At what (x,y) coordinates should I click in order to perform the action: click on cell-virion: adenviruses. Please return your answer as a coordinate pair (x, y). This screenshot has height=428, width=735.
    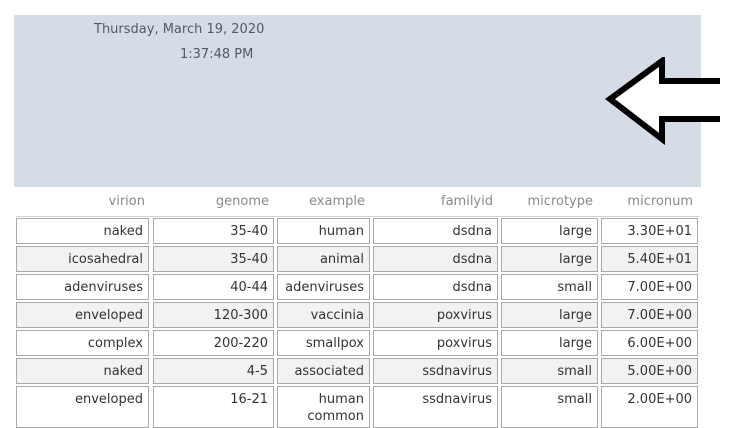
    Looking at the image, I should click on (82, 287).